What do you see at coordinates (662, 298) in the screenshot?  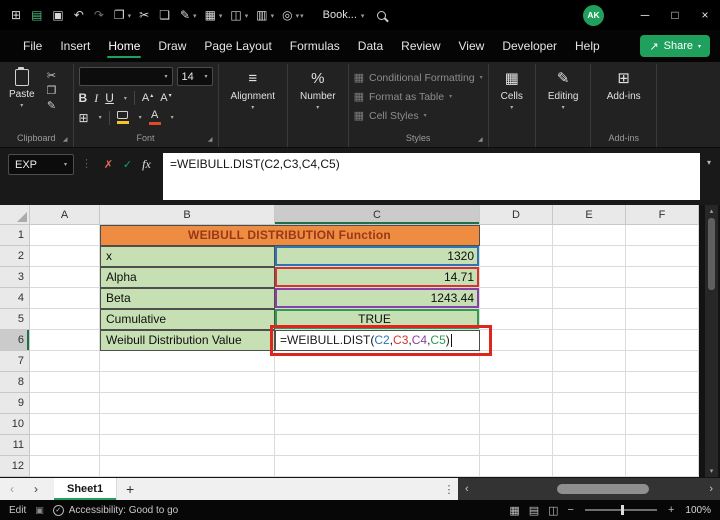 I see `cell-f4` at bounding box center [662, 298].